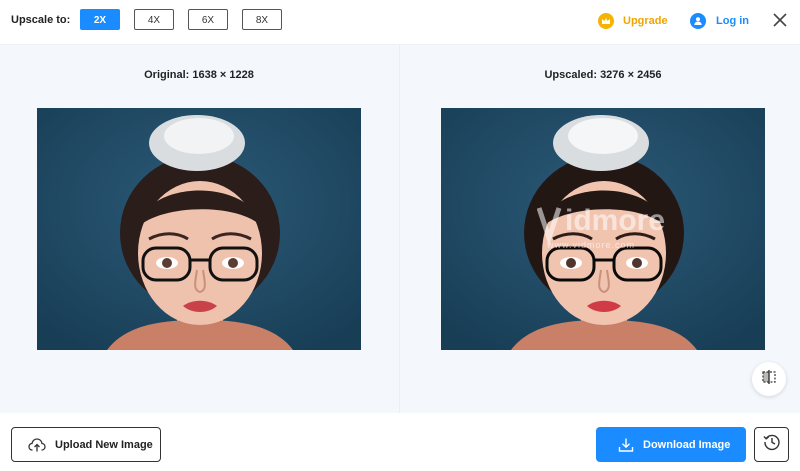  Describe the element at coordinates (626, 445) in the screenshot. I see `download-icon` at that location.